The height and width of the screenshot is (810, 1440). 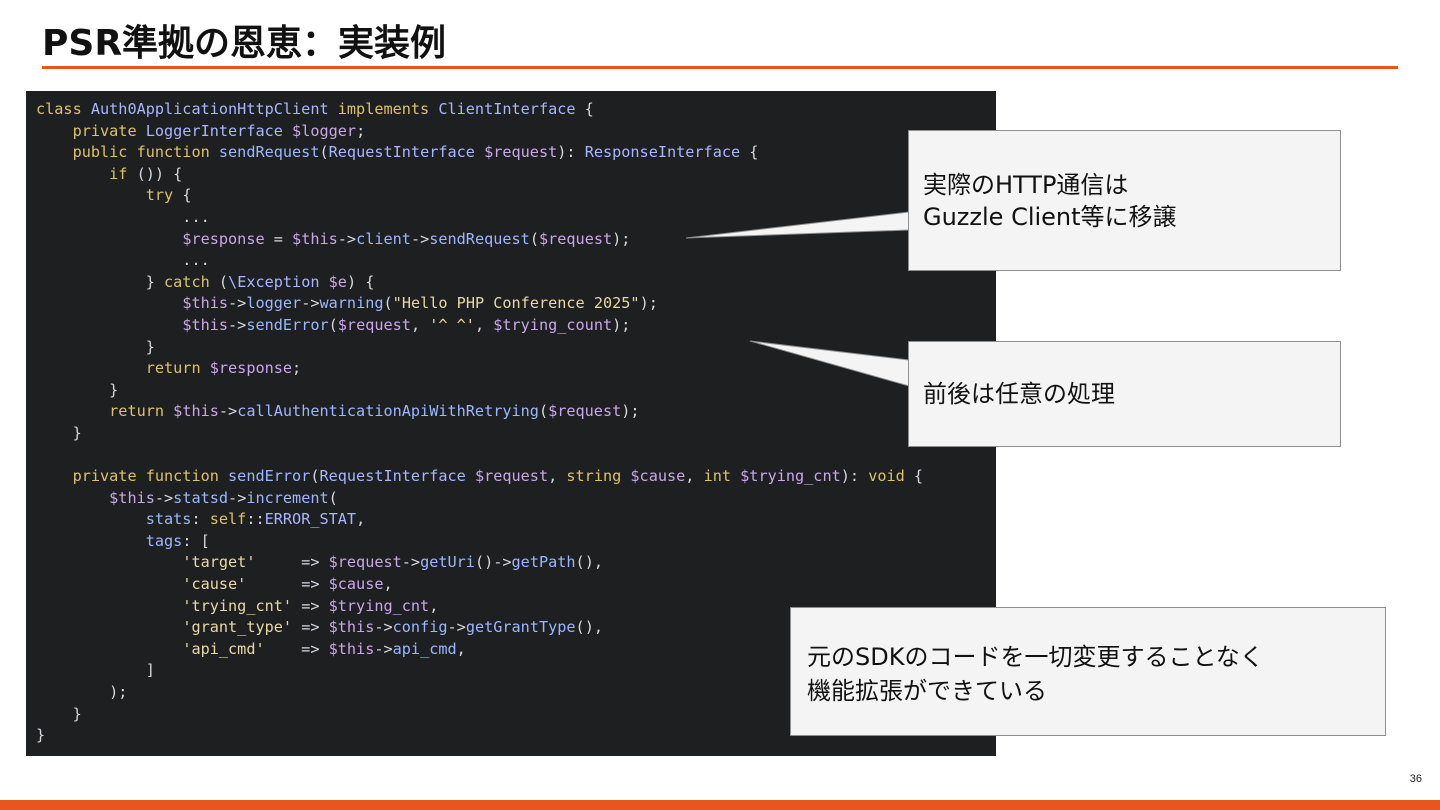 What do you see at coordinates (1088, 671) in the screenshot?
I see `callout-sdk-extension: 元のSDKのコードを一切変更することなく 機能拡張ができている` at bounding box center [1088, 671].